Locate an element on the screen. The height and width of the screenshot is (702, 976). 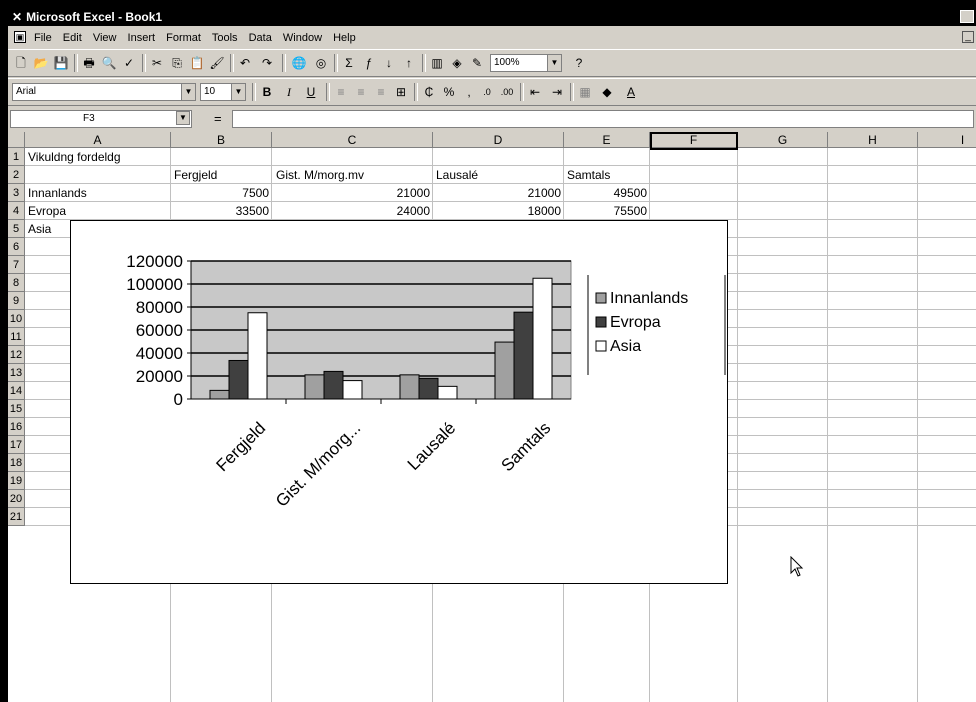
hyperlink-icon: 🌐 is located at coordinates (299, 63).